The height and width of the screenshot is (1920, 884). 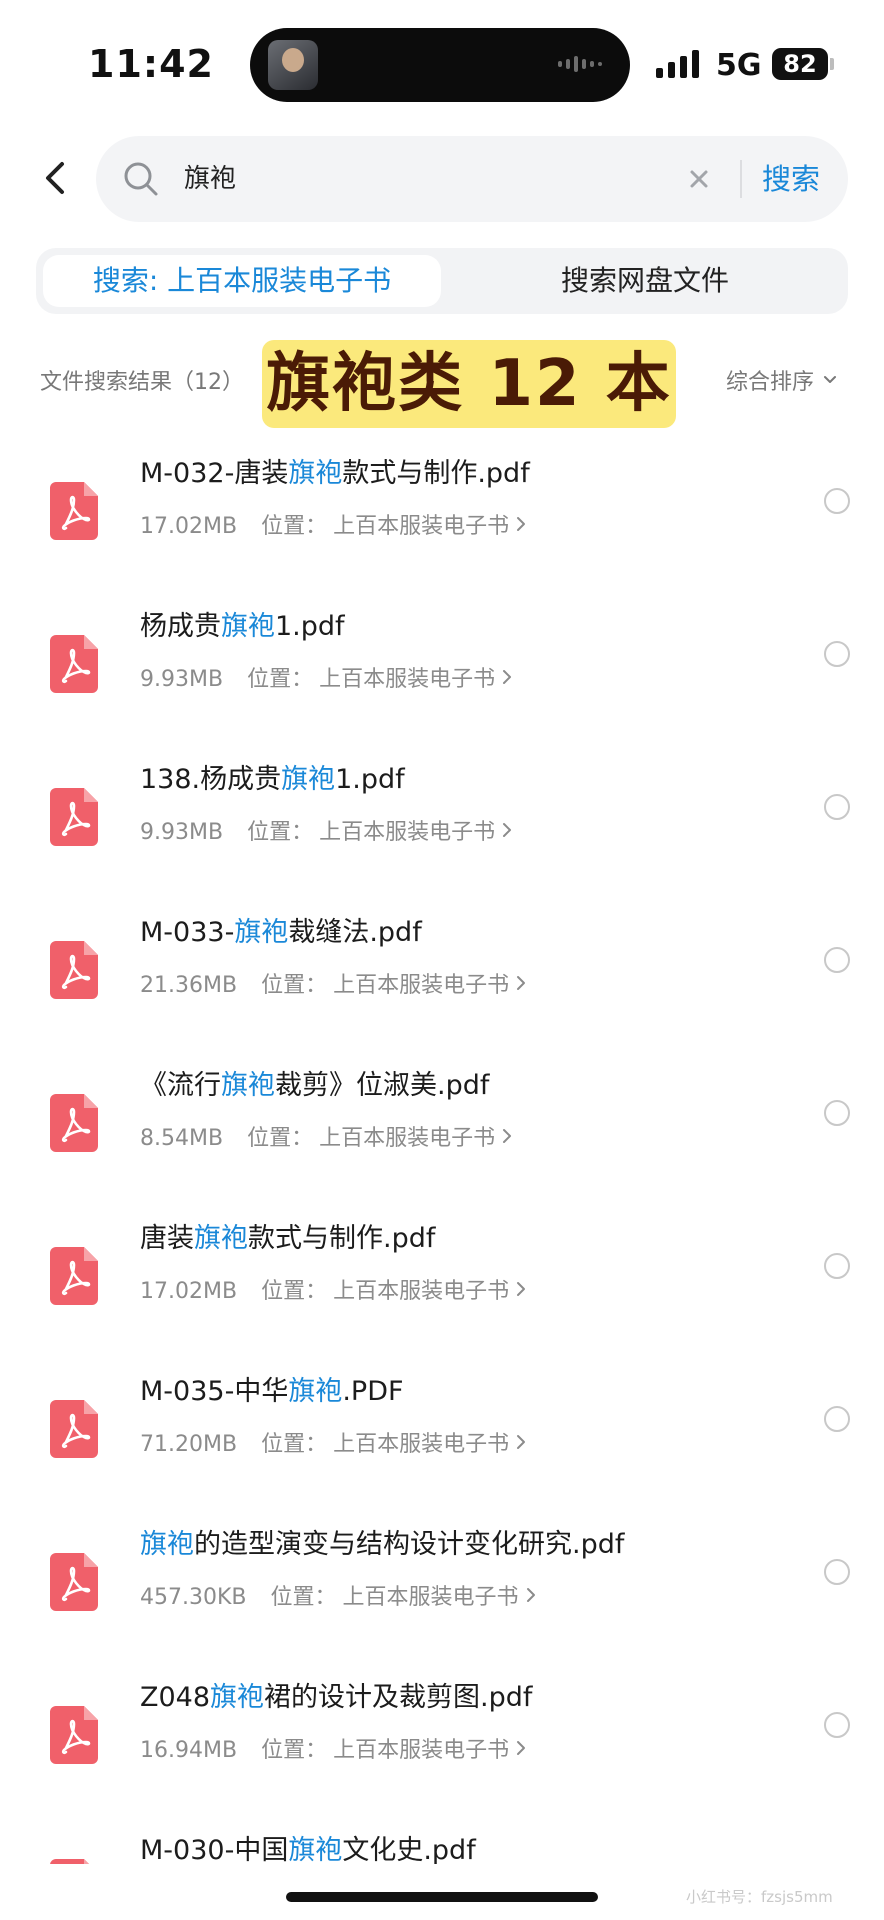 What do you see at coordinates (182, 1138) in the screenshot?
I see `file-size: 8.54MB` at bounding box center [182, 1138].